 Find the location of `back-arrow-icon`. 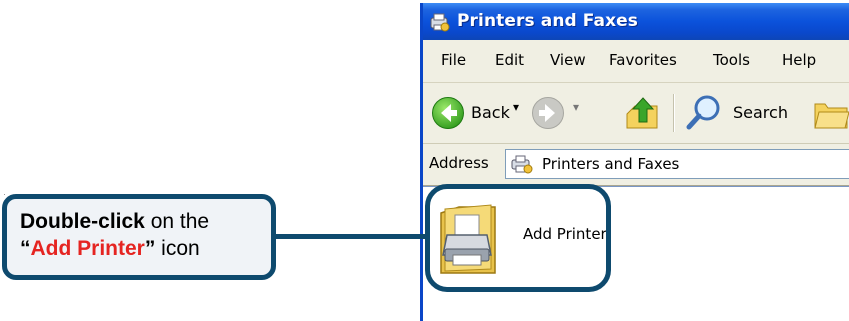

back-arrow-icon is located at coordinates (448, 113).